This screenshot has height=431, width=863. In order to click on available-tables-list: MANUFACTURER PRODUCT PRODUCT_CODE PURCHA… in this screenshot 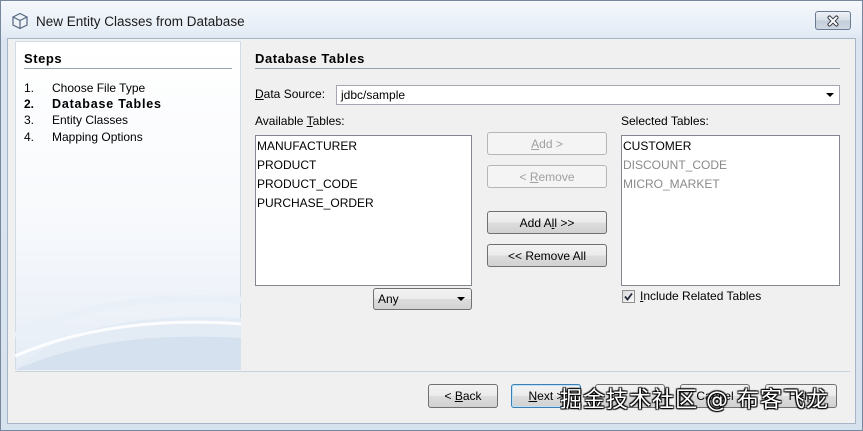, I will do `click(363, 210)`.